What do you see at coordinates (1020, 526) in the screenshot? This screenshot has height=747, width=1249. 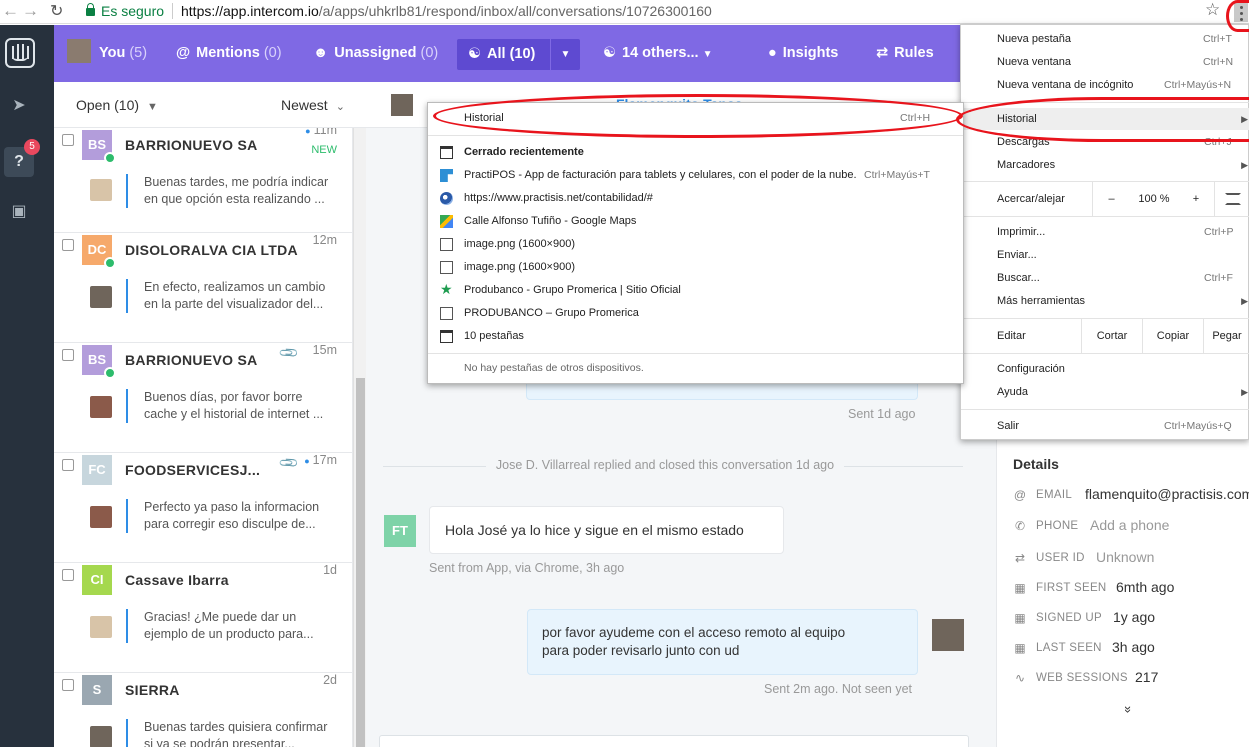 I see `phone-icon: ✆` at bounding box center [1020, 526].